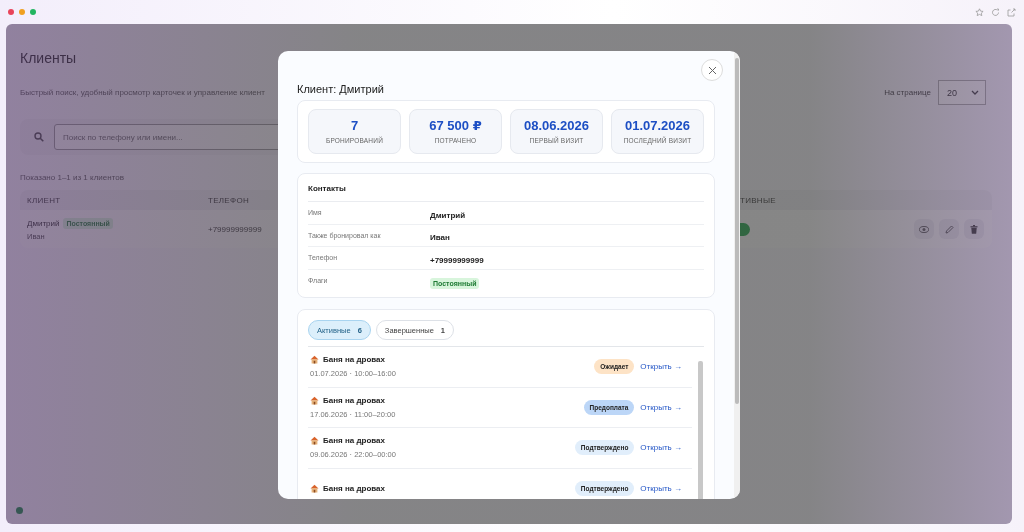 This screenshot has height=532, width=1024. I want to click on star-icon, so click(979, 12).